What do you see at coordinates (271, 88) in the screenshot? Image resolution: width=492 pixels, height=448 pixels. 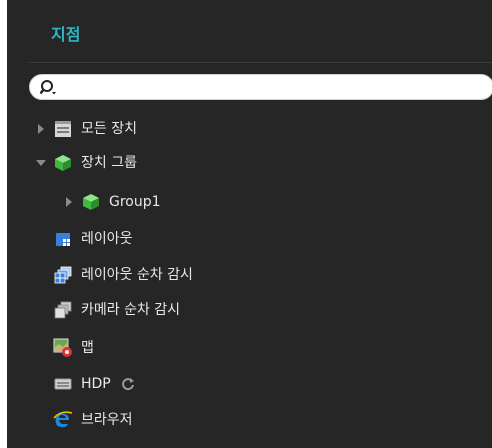 I see `search-input` at bounding box center [271, 88].